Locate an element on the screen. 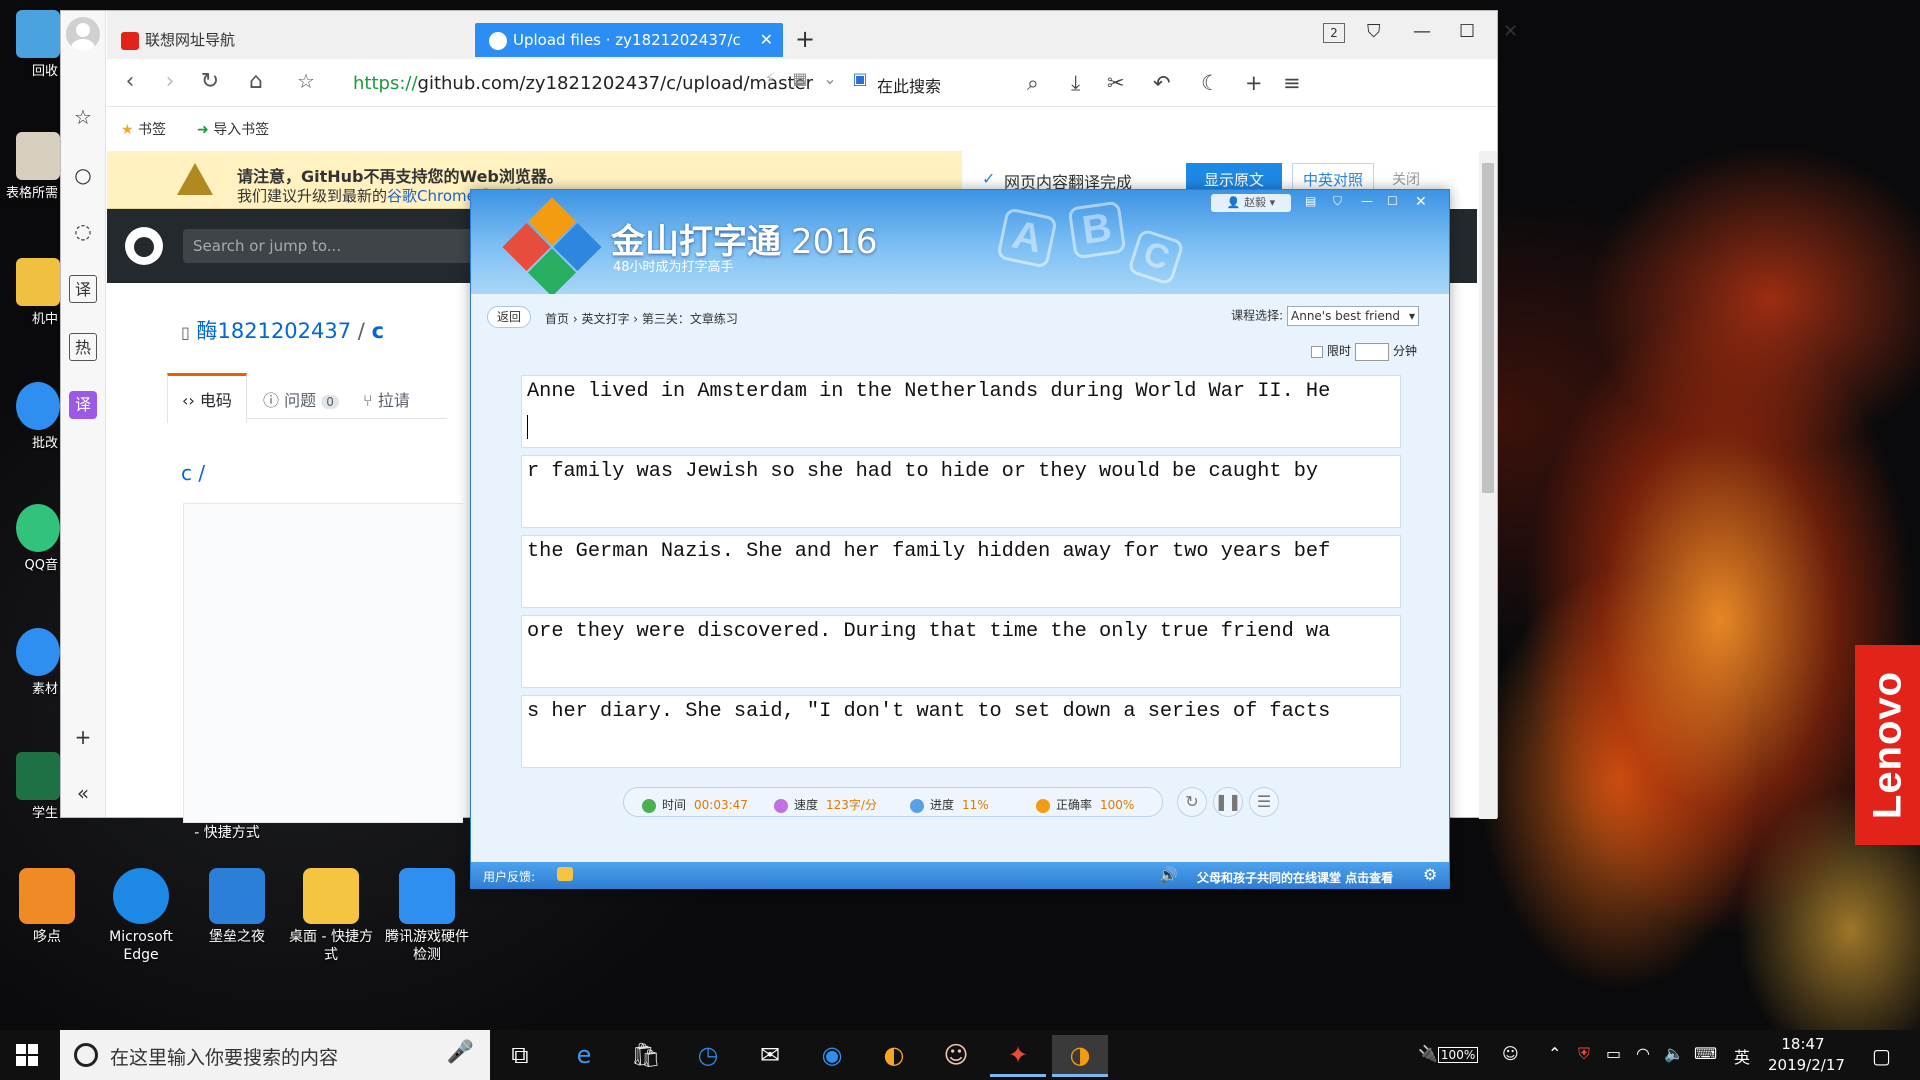 The height and width of the screenshot is (1080, 1920). chevron-up-icon: ⌃ is located at coordinates (1554, 1053).